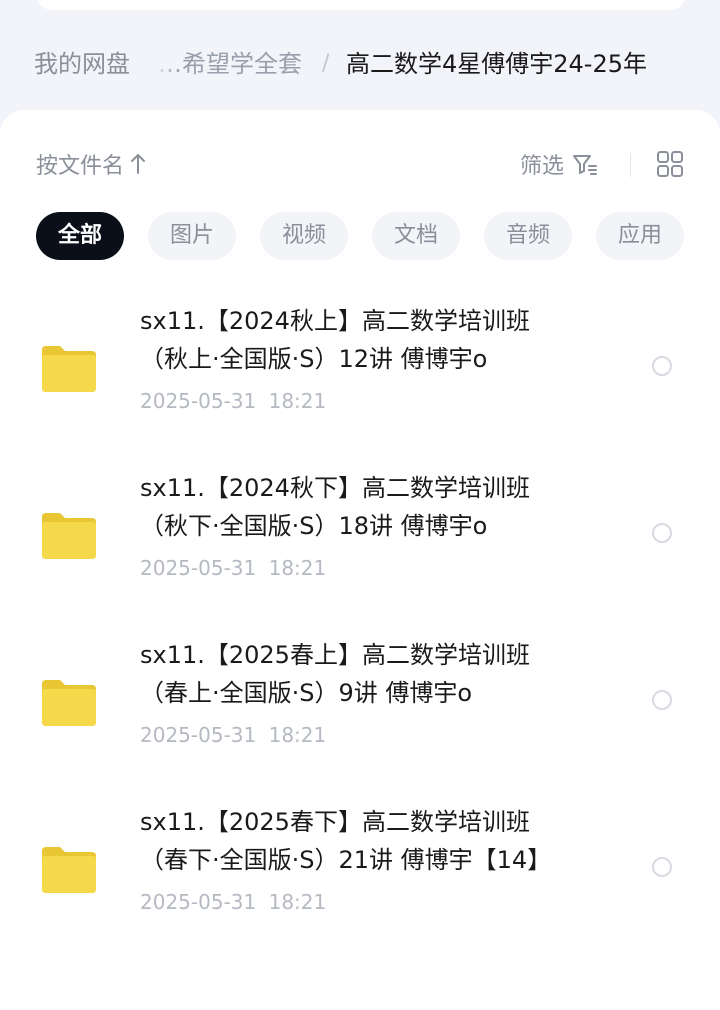 The width and height of the screenshot is (720, 1010). I want to click on sort-by-name-button: 按文件名, so click(91, 164).